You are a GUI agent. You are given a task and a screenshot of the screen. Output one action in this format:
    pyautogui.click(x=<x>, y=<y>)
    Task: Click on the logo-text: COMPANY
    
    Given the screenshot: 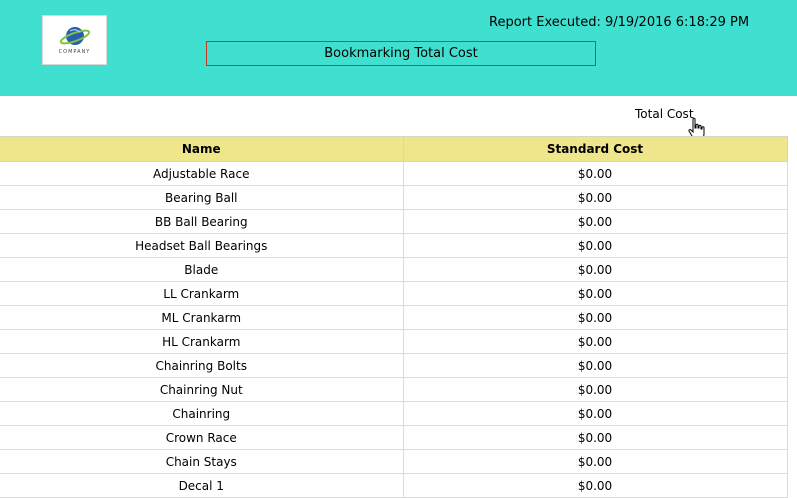 What is the action you would take?
    pyautogui.click(x=74, y=52)
    